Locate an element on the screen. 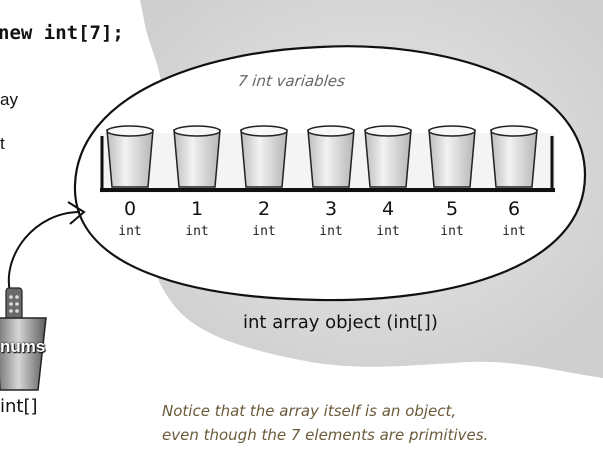 Image resolution: width=603 pixels, height=454 pixels. element-index: 0 is located at coordinates (130, 209).